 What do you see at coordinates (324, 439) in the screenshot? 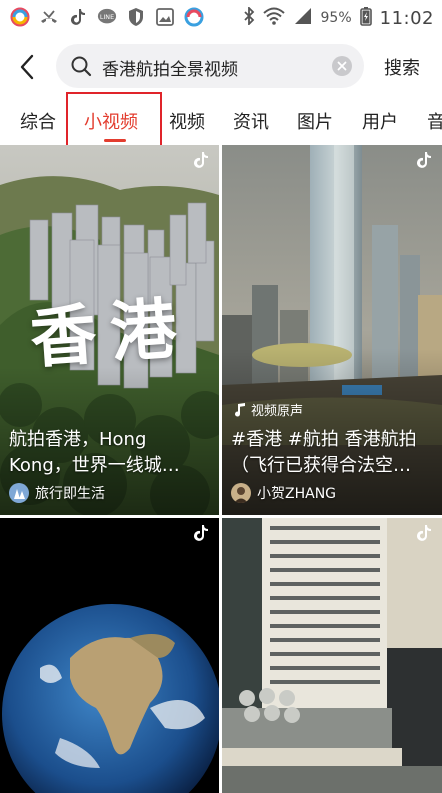
I see `caption-line: #香港 #航拍 香港航拍` at bounding box center [324, 439].